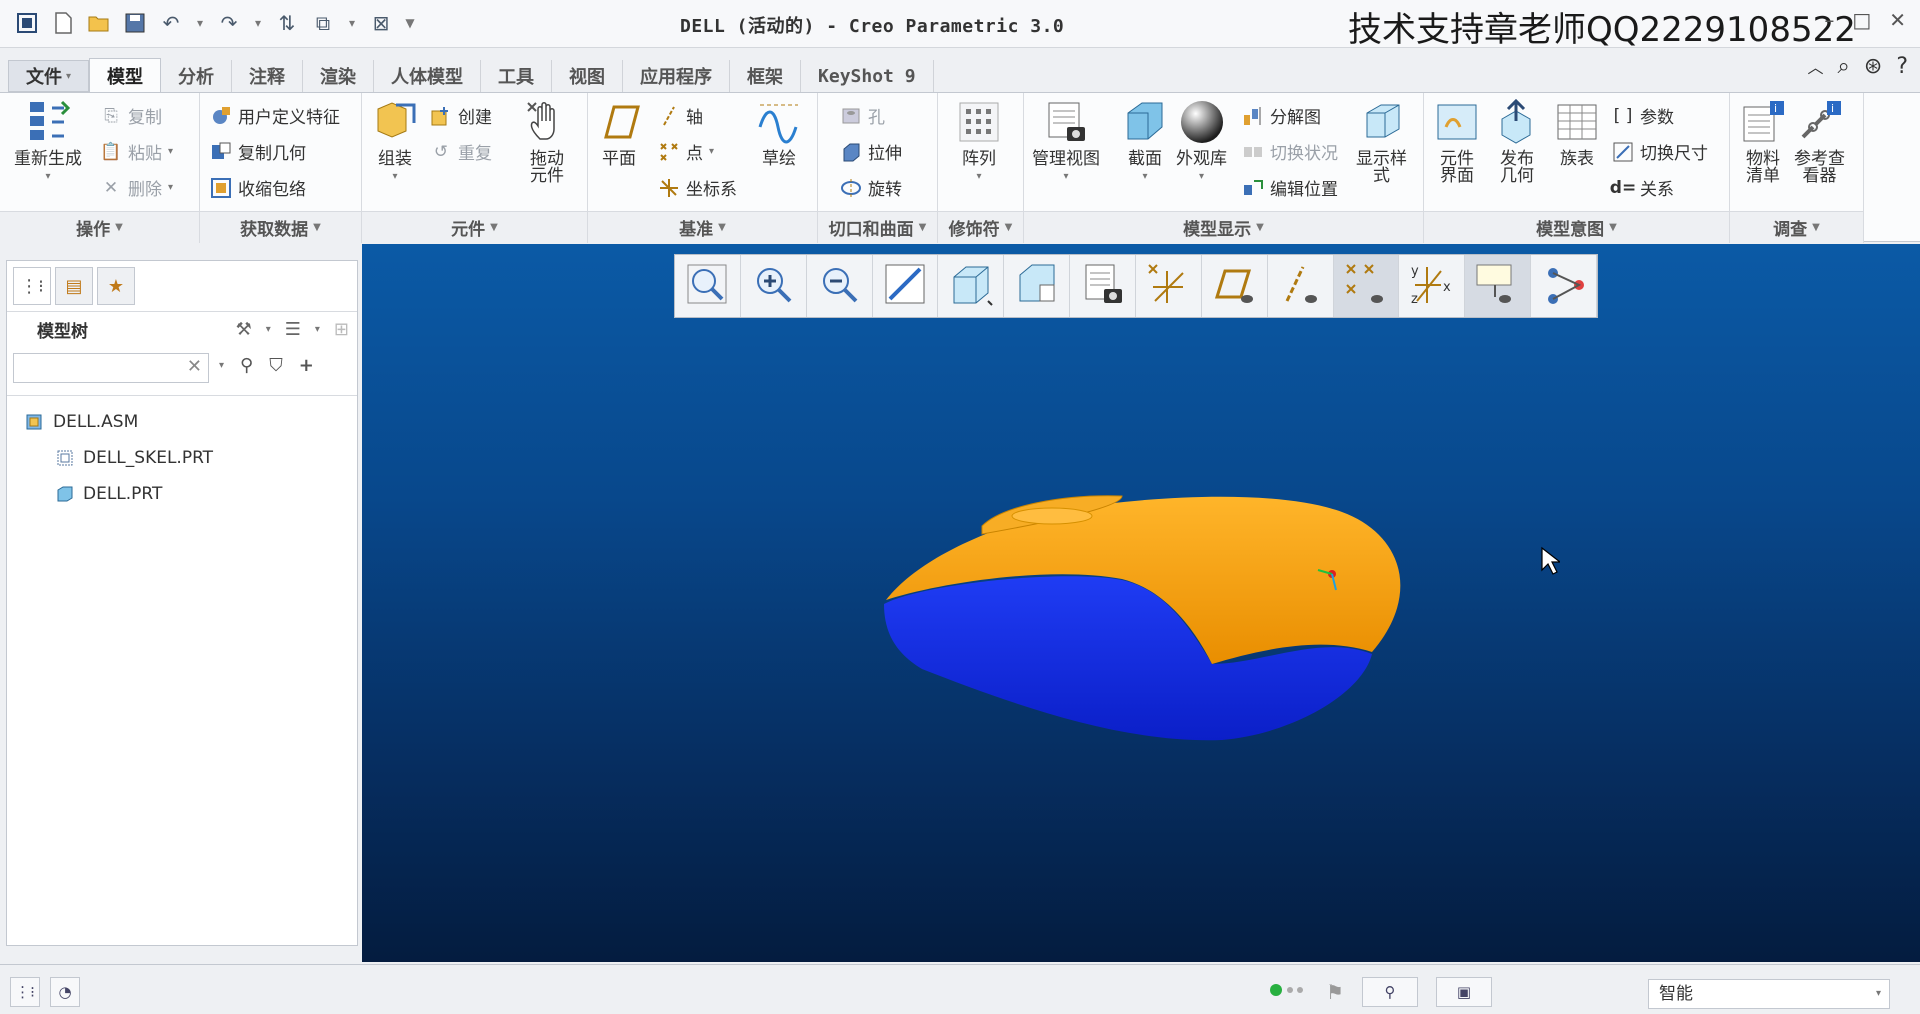 The image size is (1920, 1014). What do you see at coordinates (1290, 187) in the screenshot?
I see `edit-position-button: 编辑位置` at bounding box center [1290, 187].